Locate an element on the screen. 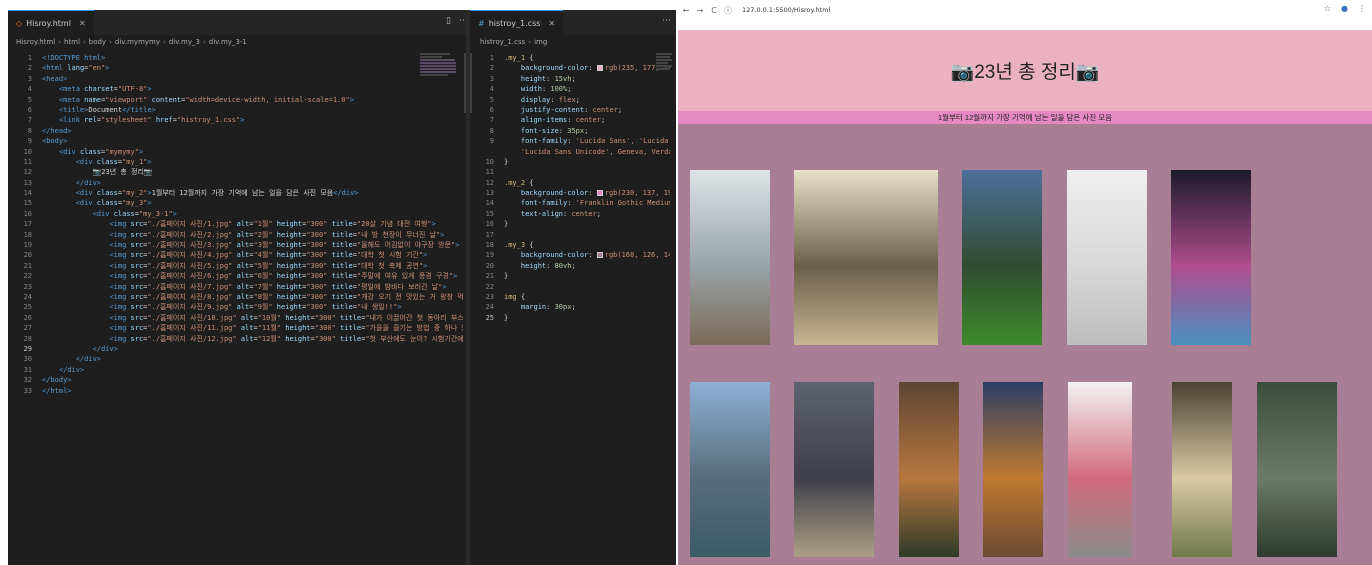 This screenshot has height=565, width=1372. gallery-photo-11: 11월 is located at coordinates (1202, 469).